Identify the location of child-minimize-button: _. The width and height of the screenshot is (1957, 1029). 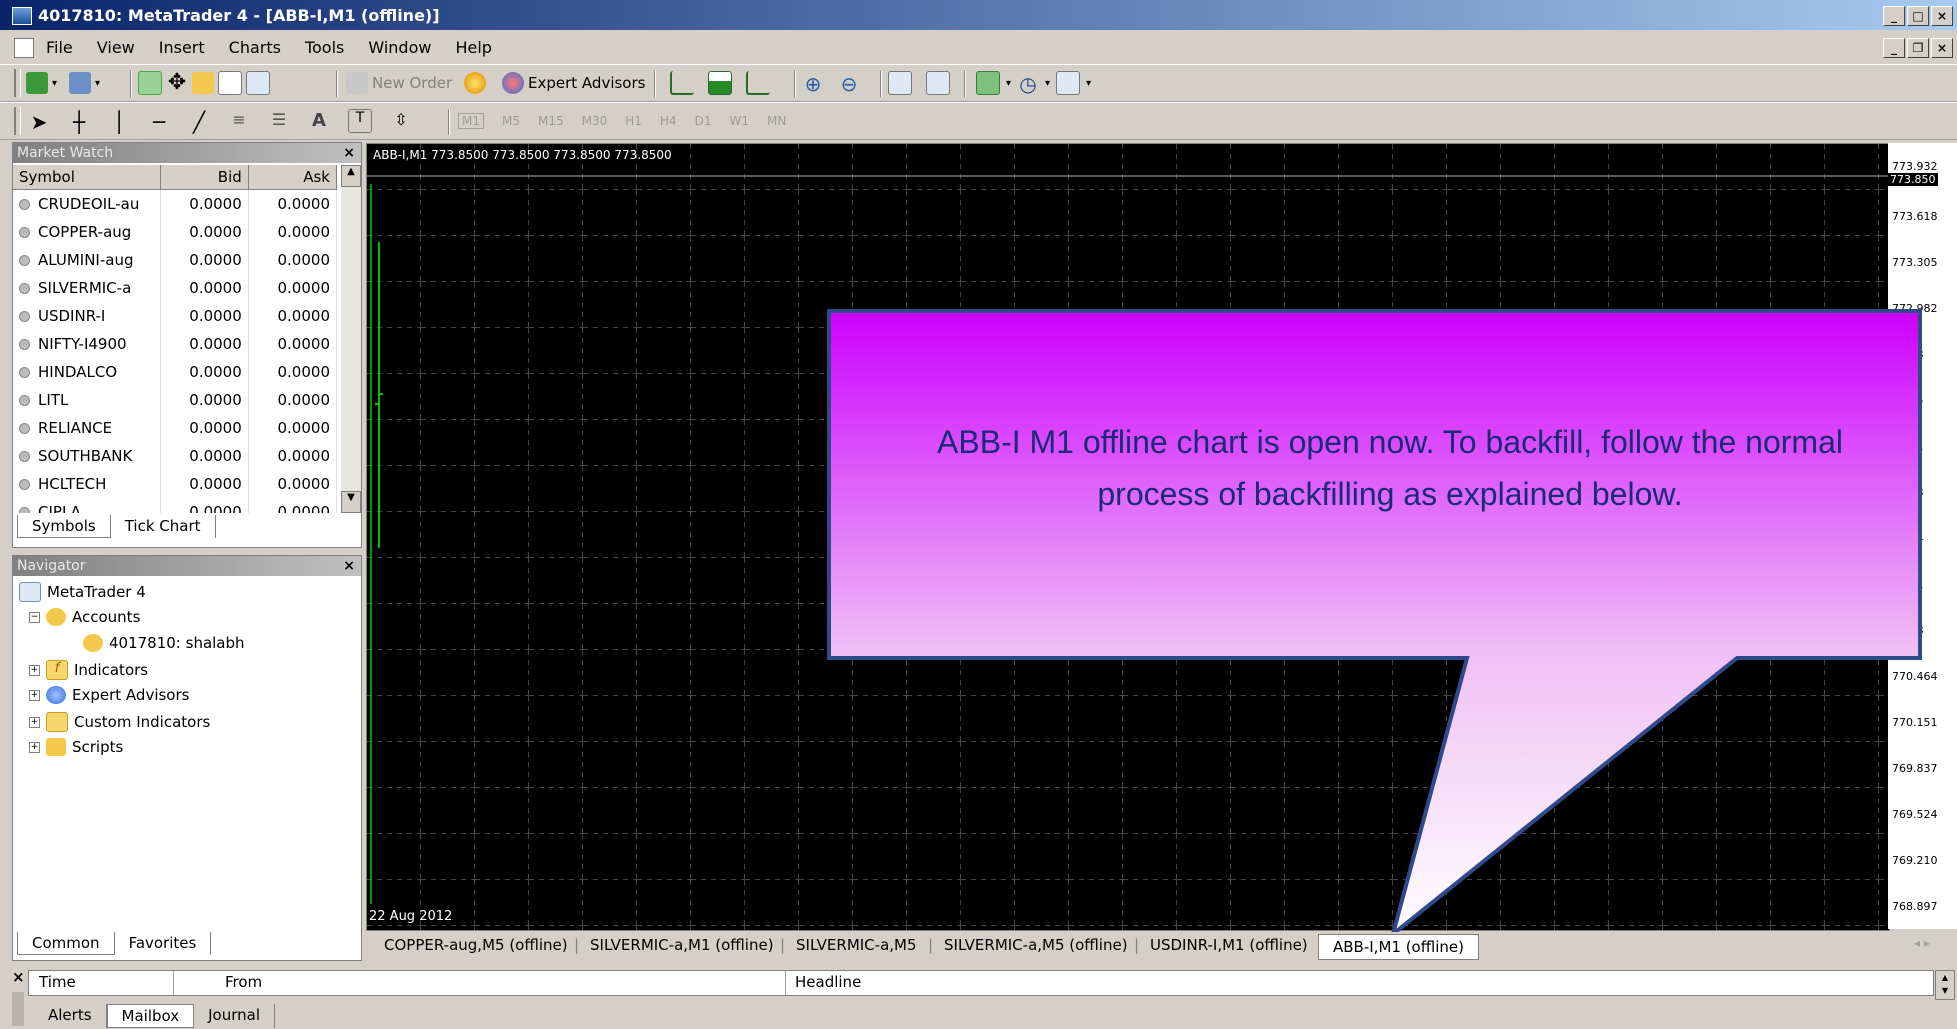
(1894, 48).